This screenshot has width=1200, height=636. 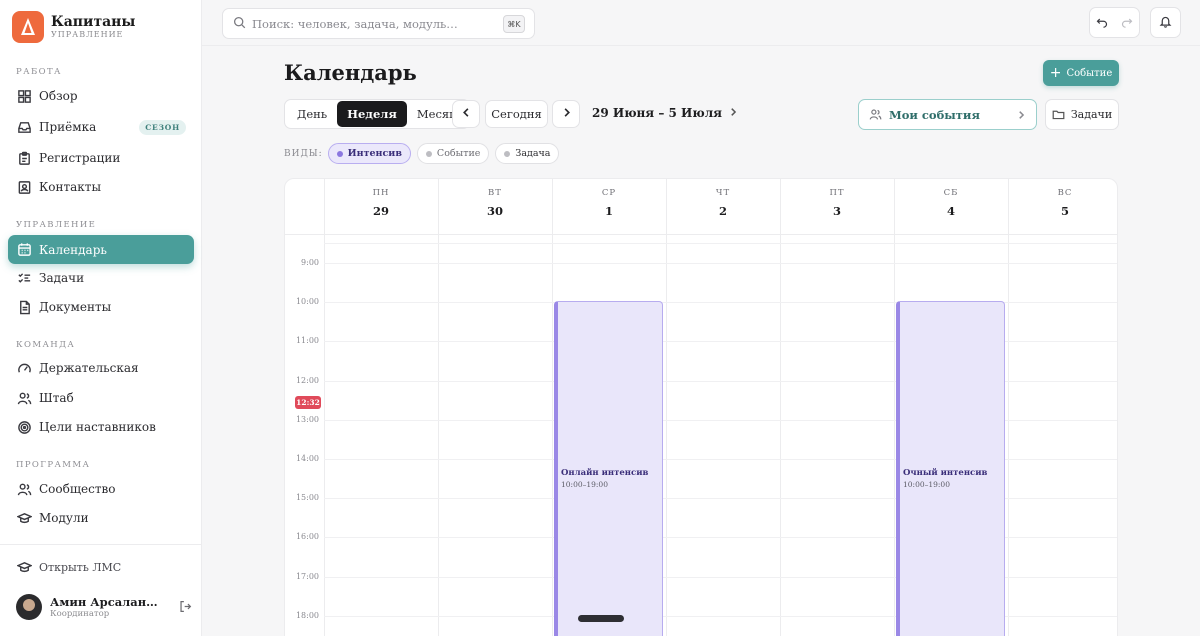 I want to click on view-mode-week: Неделя, so click(x=372, y=114).